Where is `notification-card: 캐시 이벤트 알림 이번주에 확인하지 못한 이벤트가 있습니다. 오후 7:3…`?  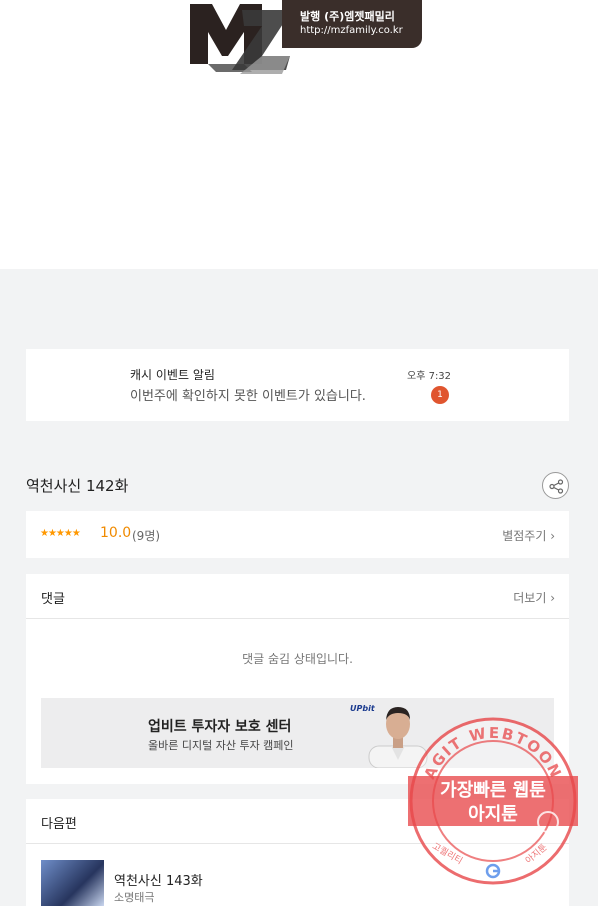 notification-card: 캐시 이벤트 알림 이번주에 확인하지 못한 이벤트가 있습니다. 오후 7:3… is located at coordinates (297, 385).